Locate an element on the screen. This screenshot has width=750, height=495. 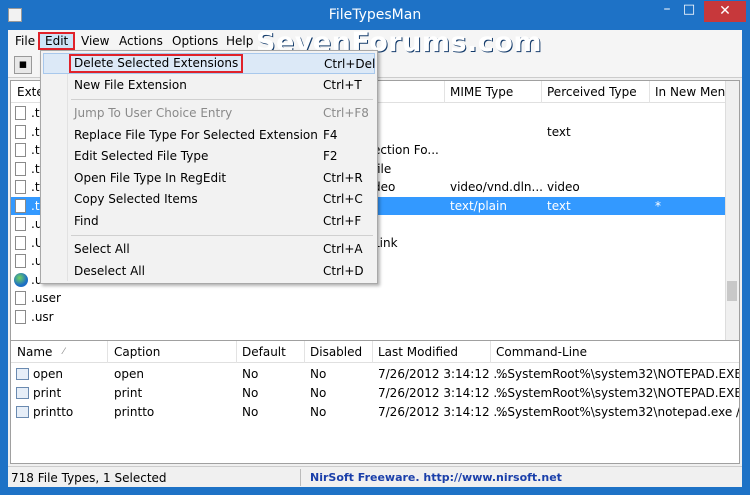
cell-perceived-type: video is located at coordinates (563, 187).